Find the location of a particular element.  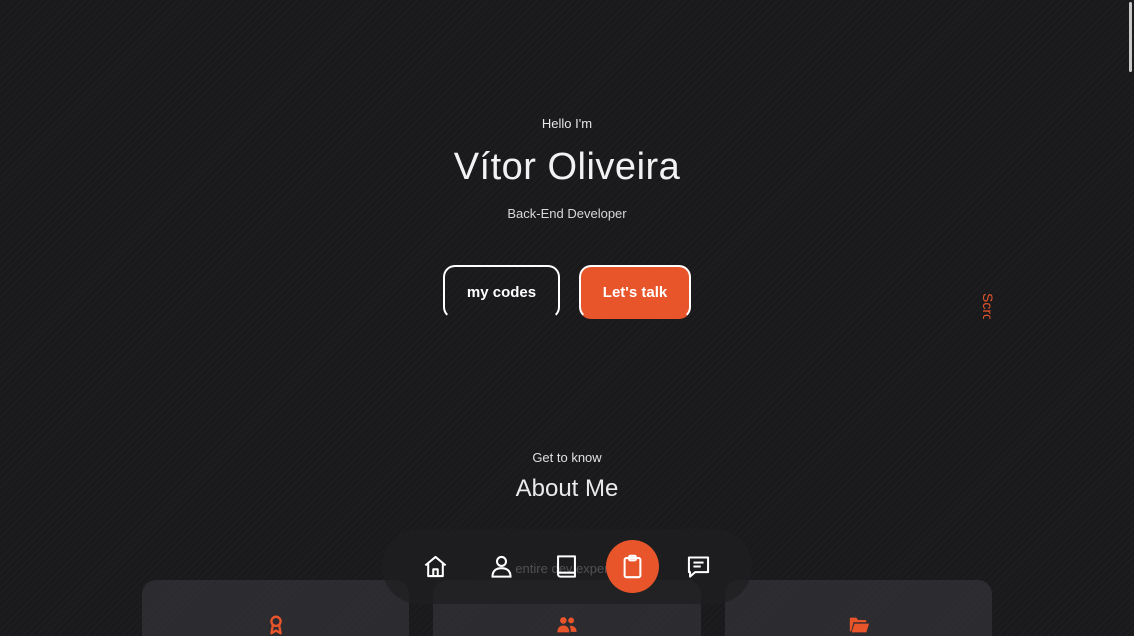

nav-contact is located at coordinates (698, 566).